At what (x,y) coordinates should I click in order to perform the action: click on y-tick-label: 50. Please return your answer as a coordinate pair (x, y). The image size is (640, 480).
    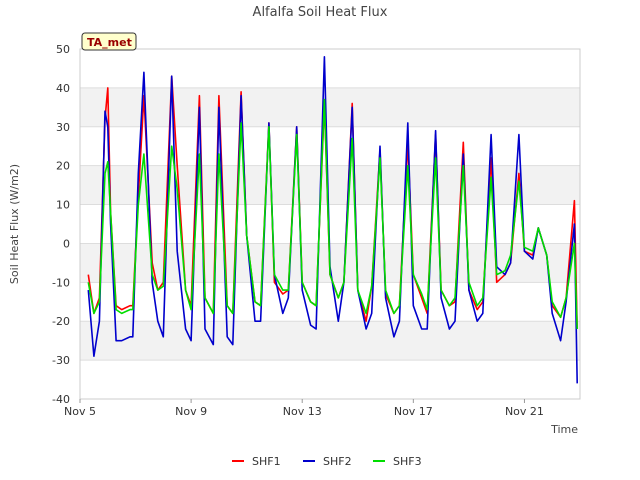
    Looking at the image, I should click on (63, 49).